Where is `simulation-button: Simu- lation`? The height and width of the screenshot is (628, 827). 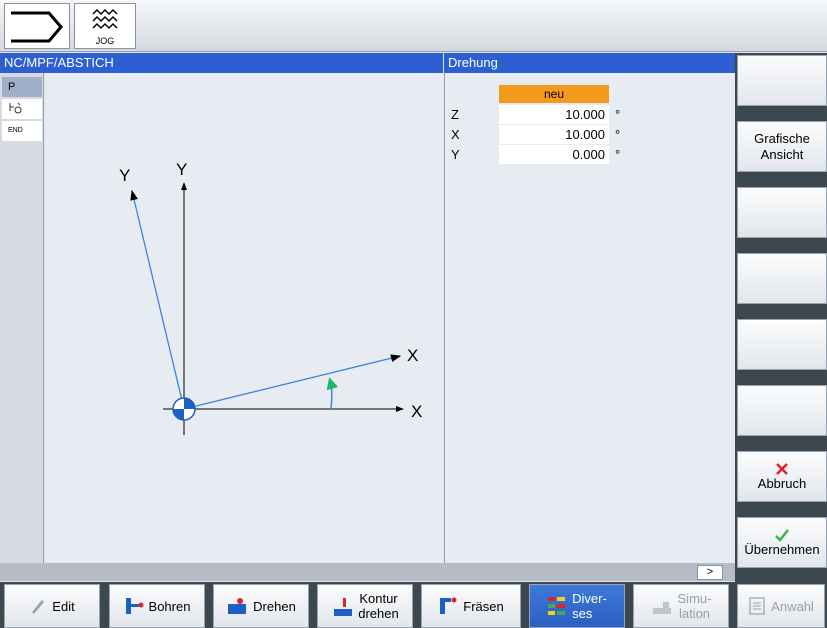
simulation-button: Simu- lation is located at coordinates (681, 606).